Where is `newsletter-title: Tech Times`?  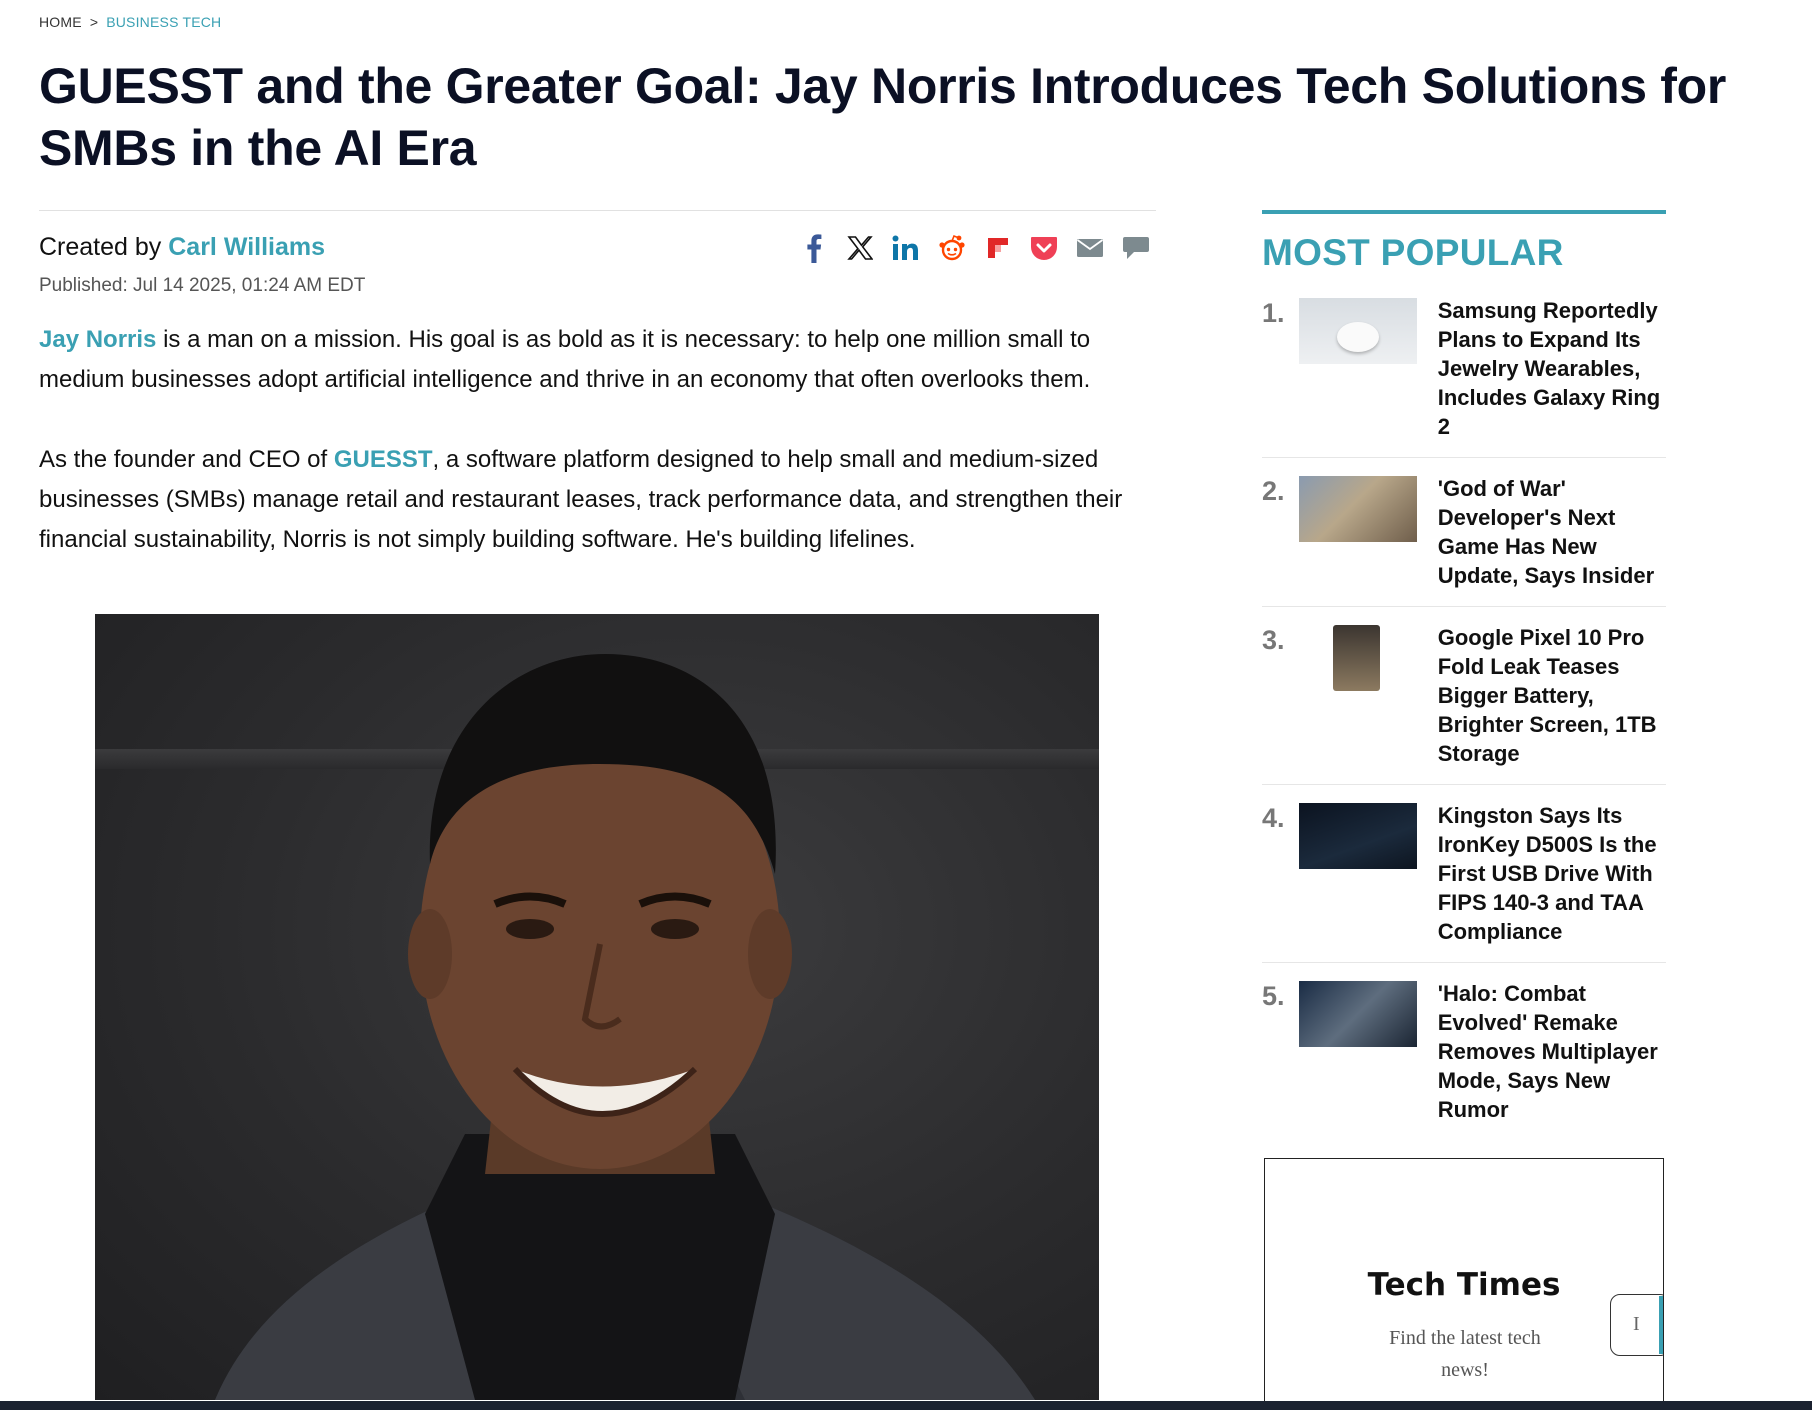 newsletter-title: Tech Times is located at coordinates (1464, 1285).